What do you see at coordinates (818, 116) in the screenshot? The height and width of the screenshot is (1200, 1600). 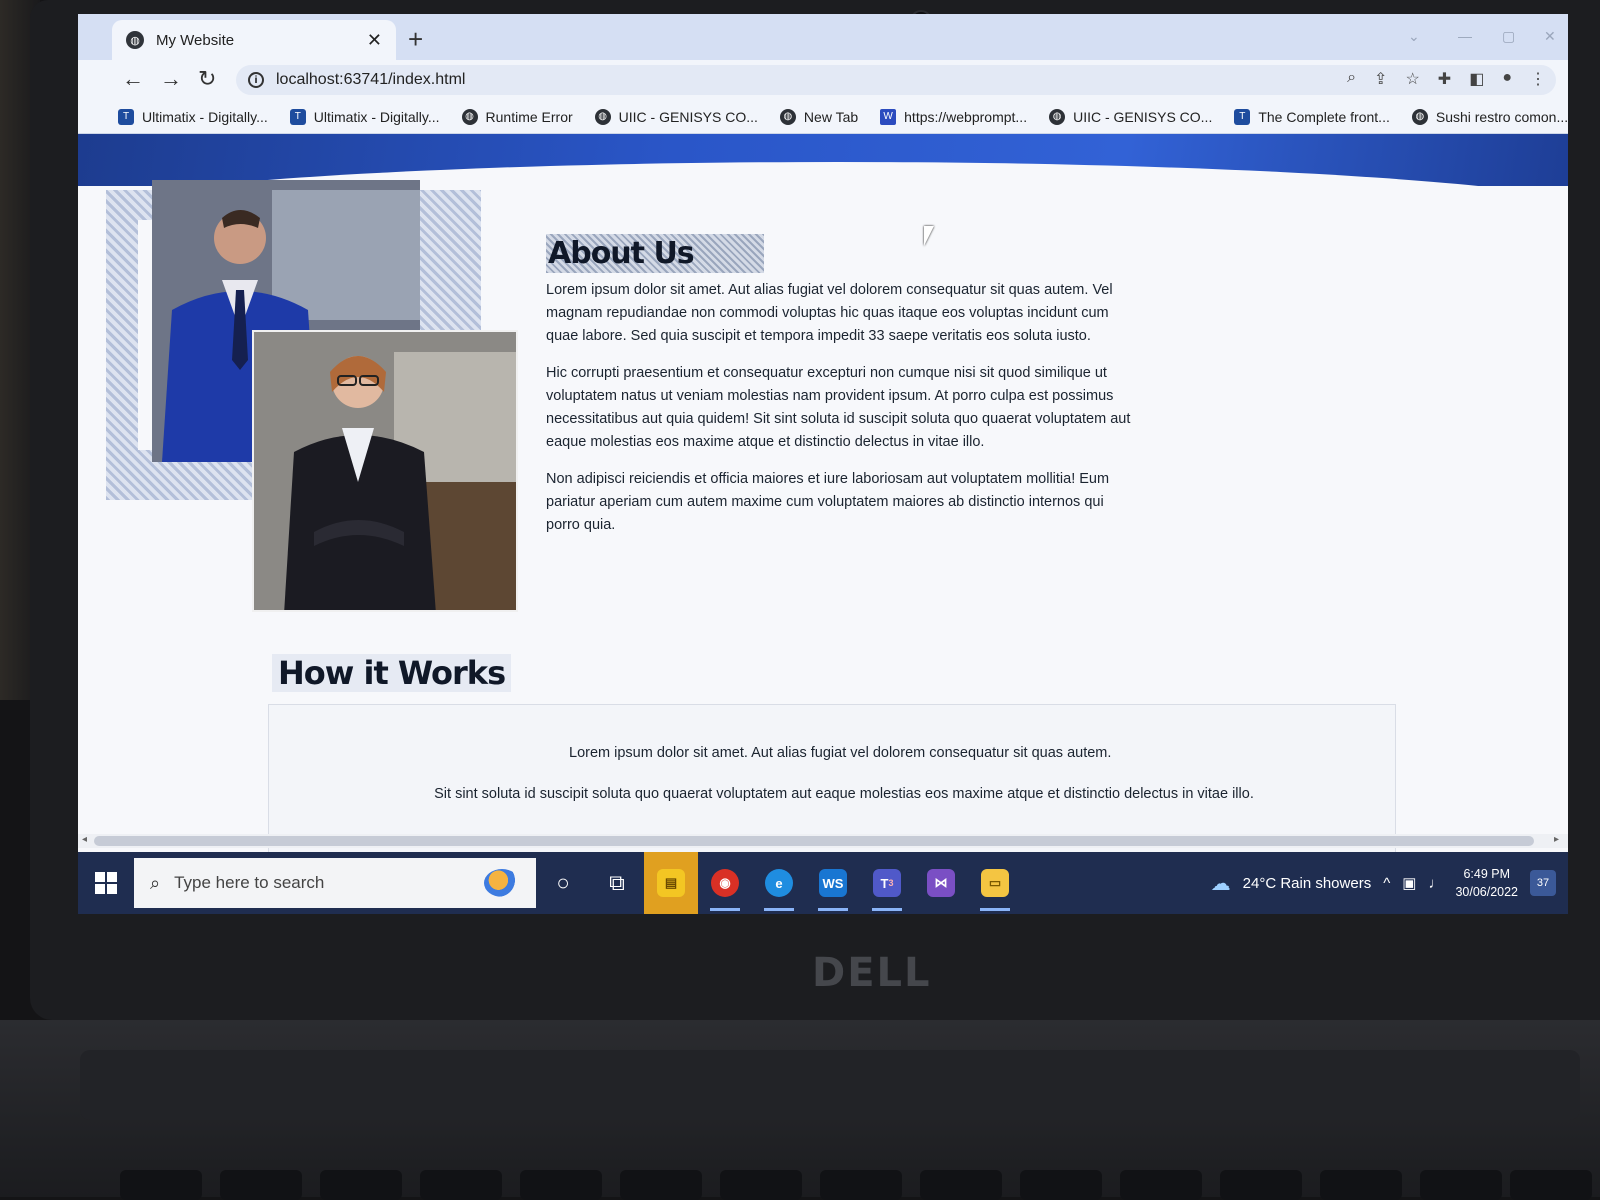 I see `bookmark-new-tab: ◍ New Tab` at bounding box center [818, 116].